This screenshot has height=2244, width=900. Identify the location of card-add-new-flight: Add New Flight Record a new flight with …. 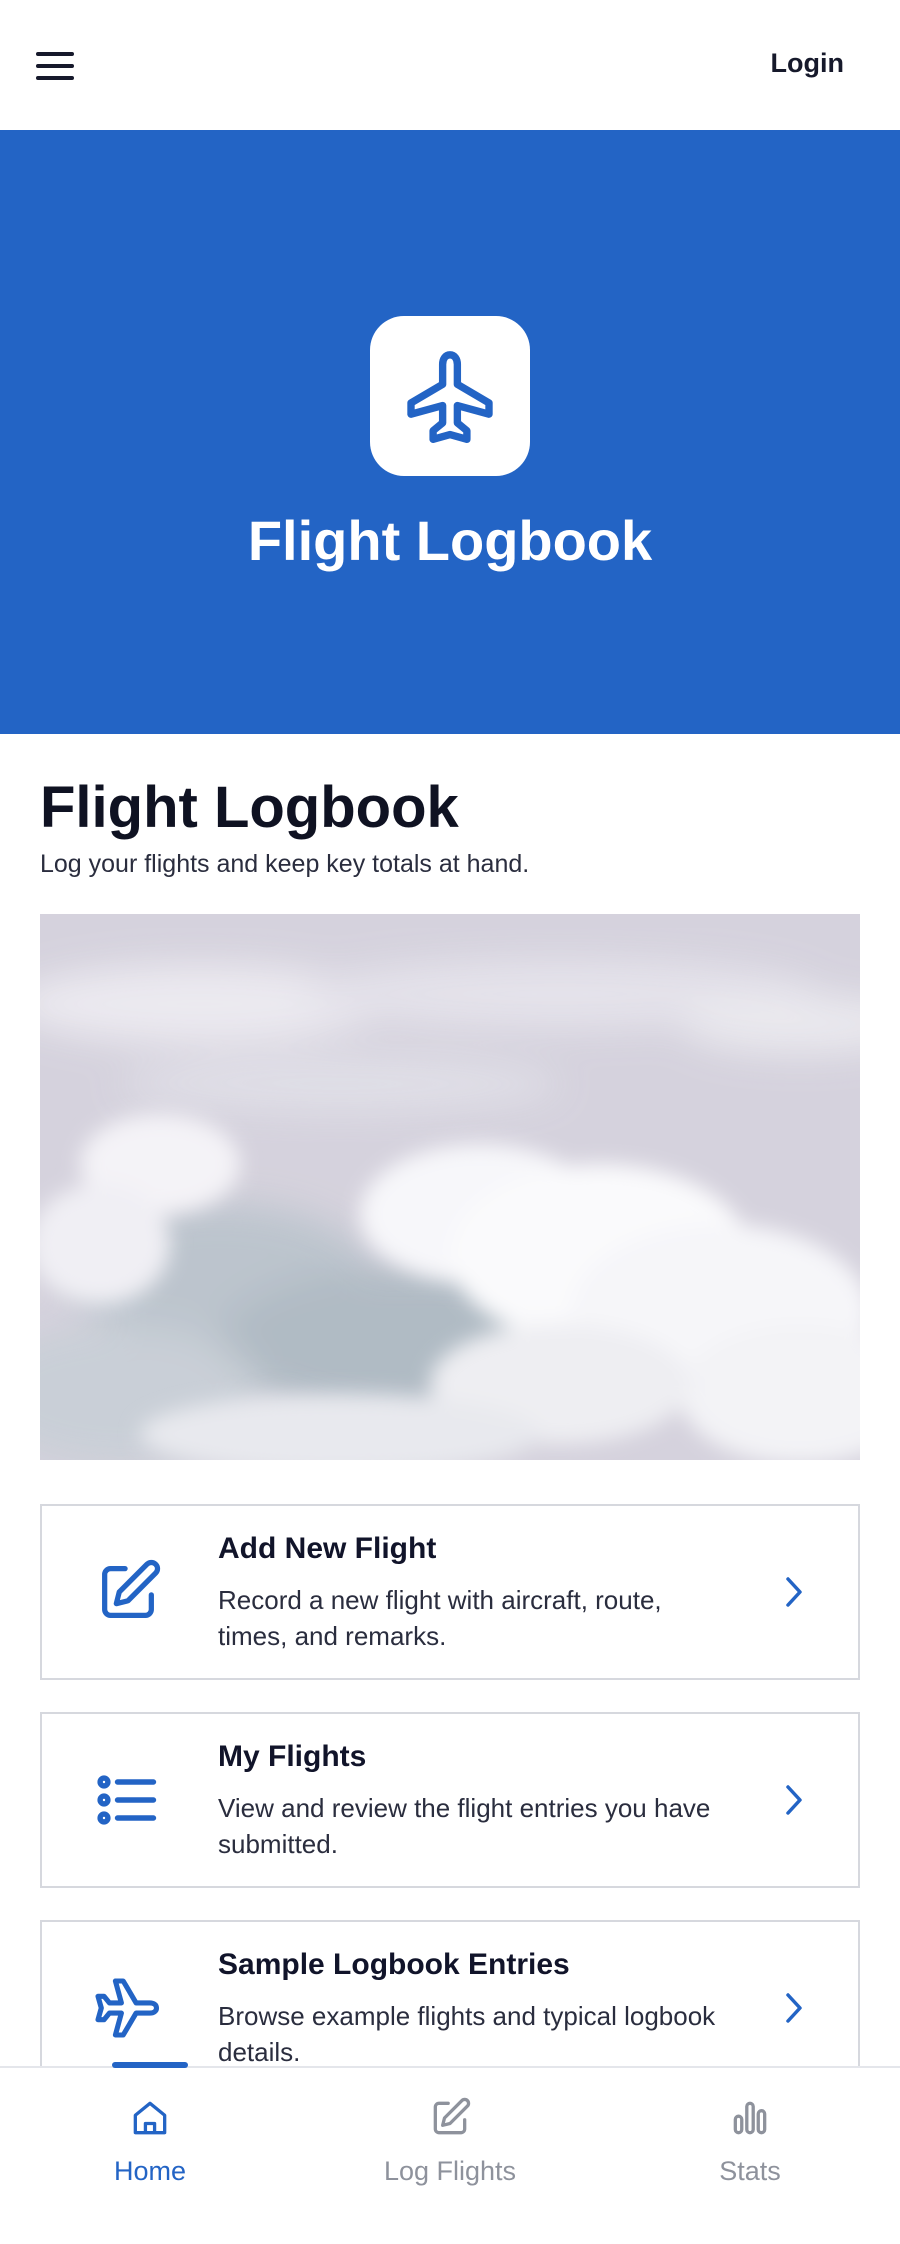
(450, 1592).